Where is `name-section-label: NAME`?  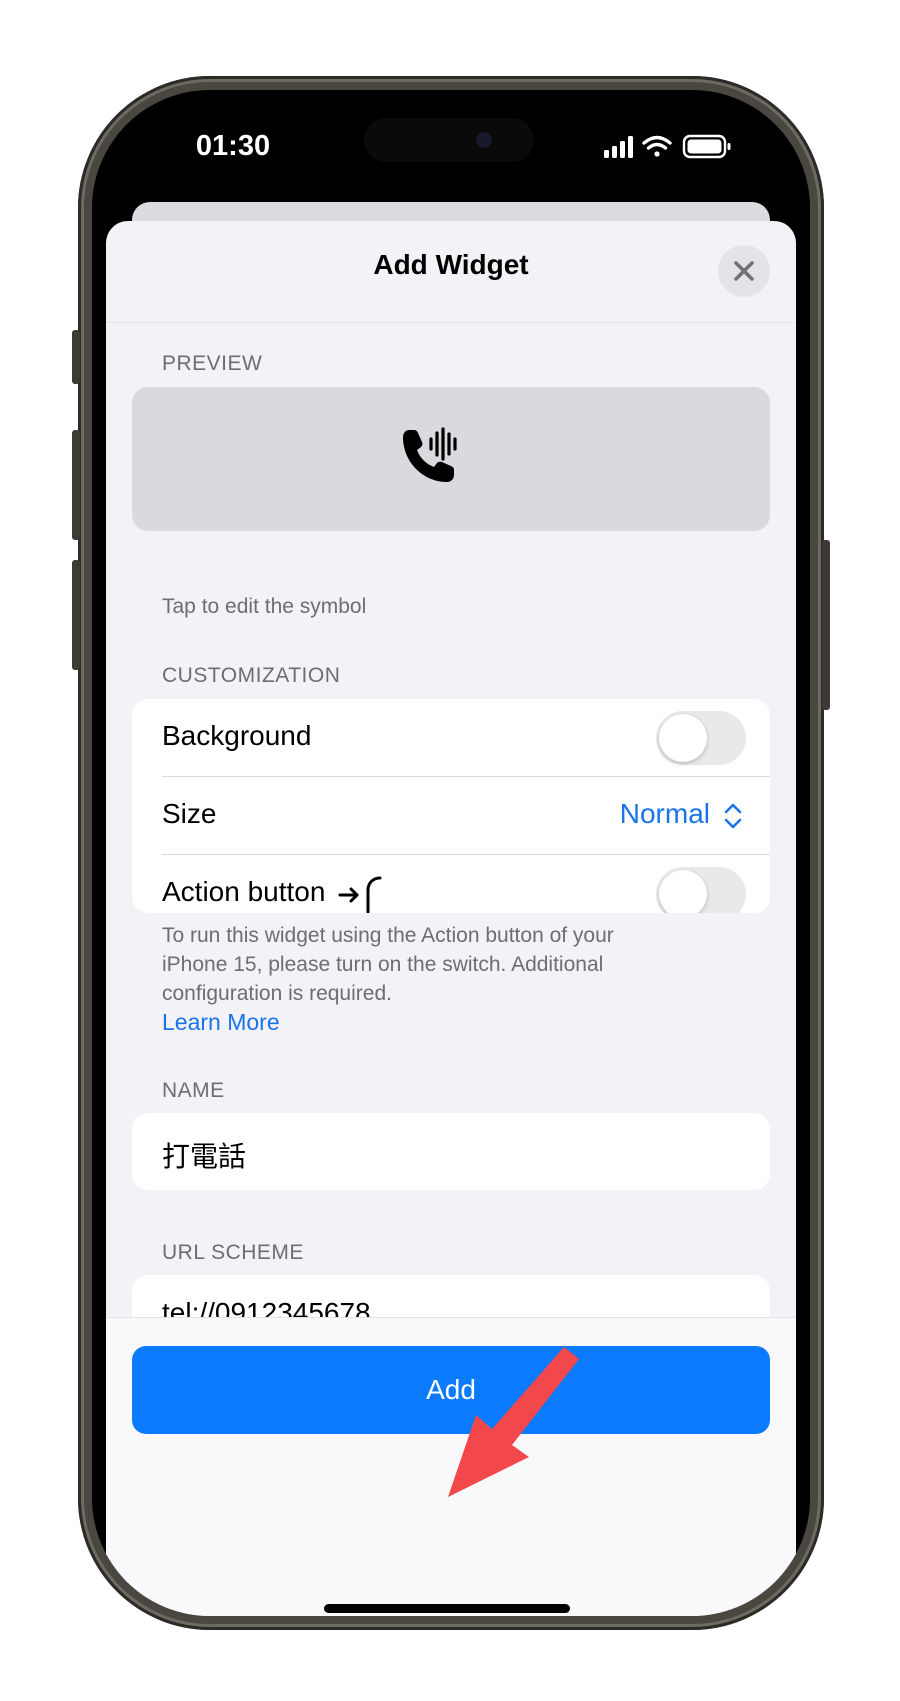 name-section-label: NAME is located at coordinates (193, 1090).